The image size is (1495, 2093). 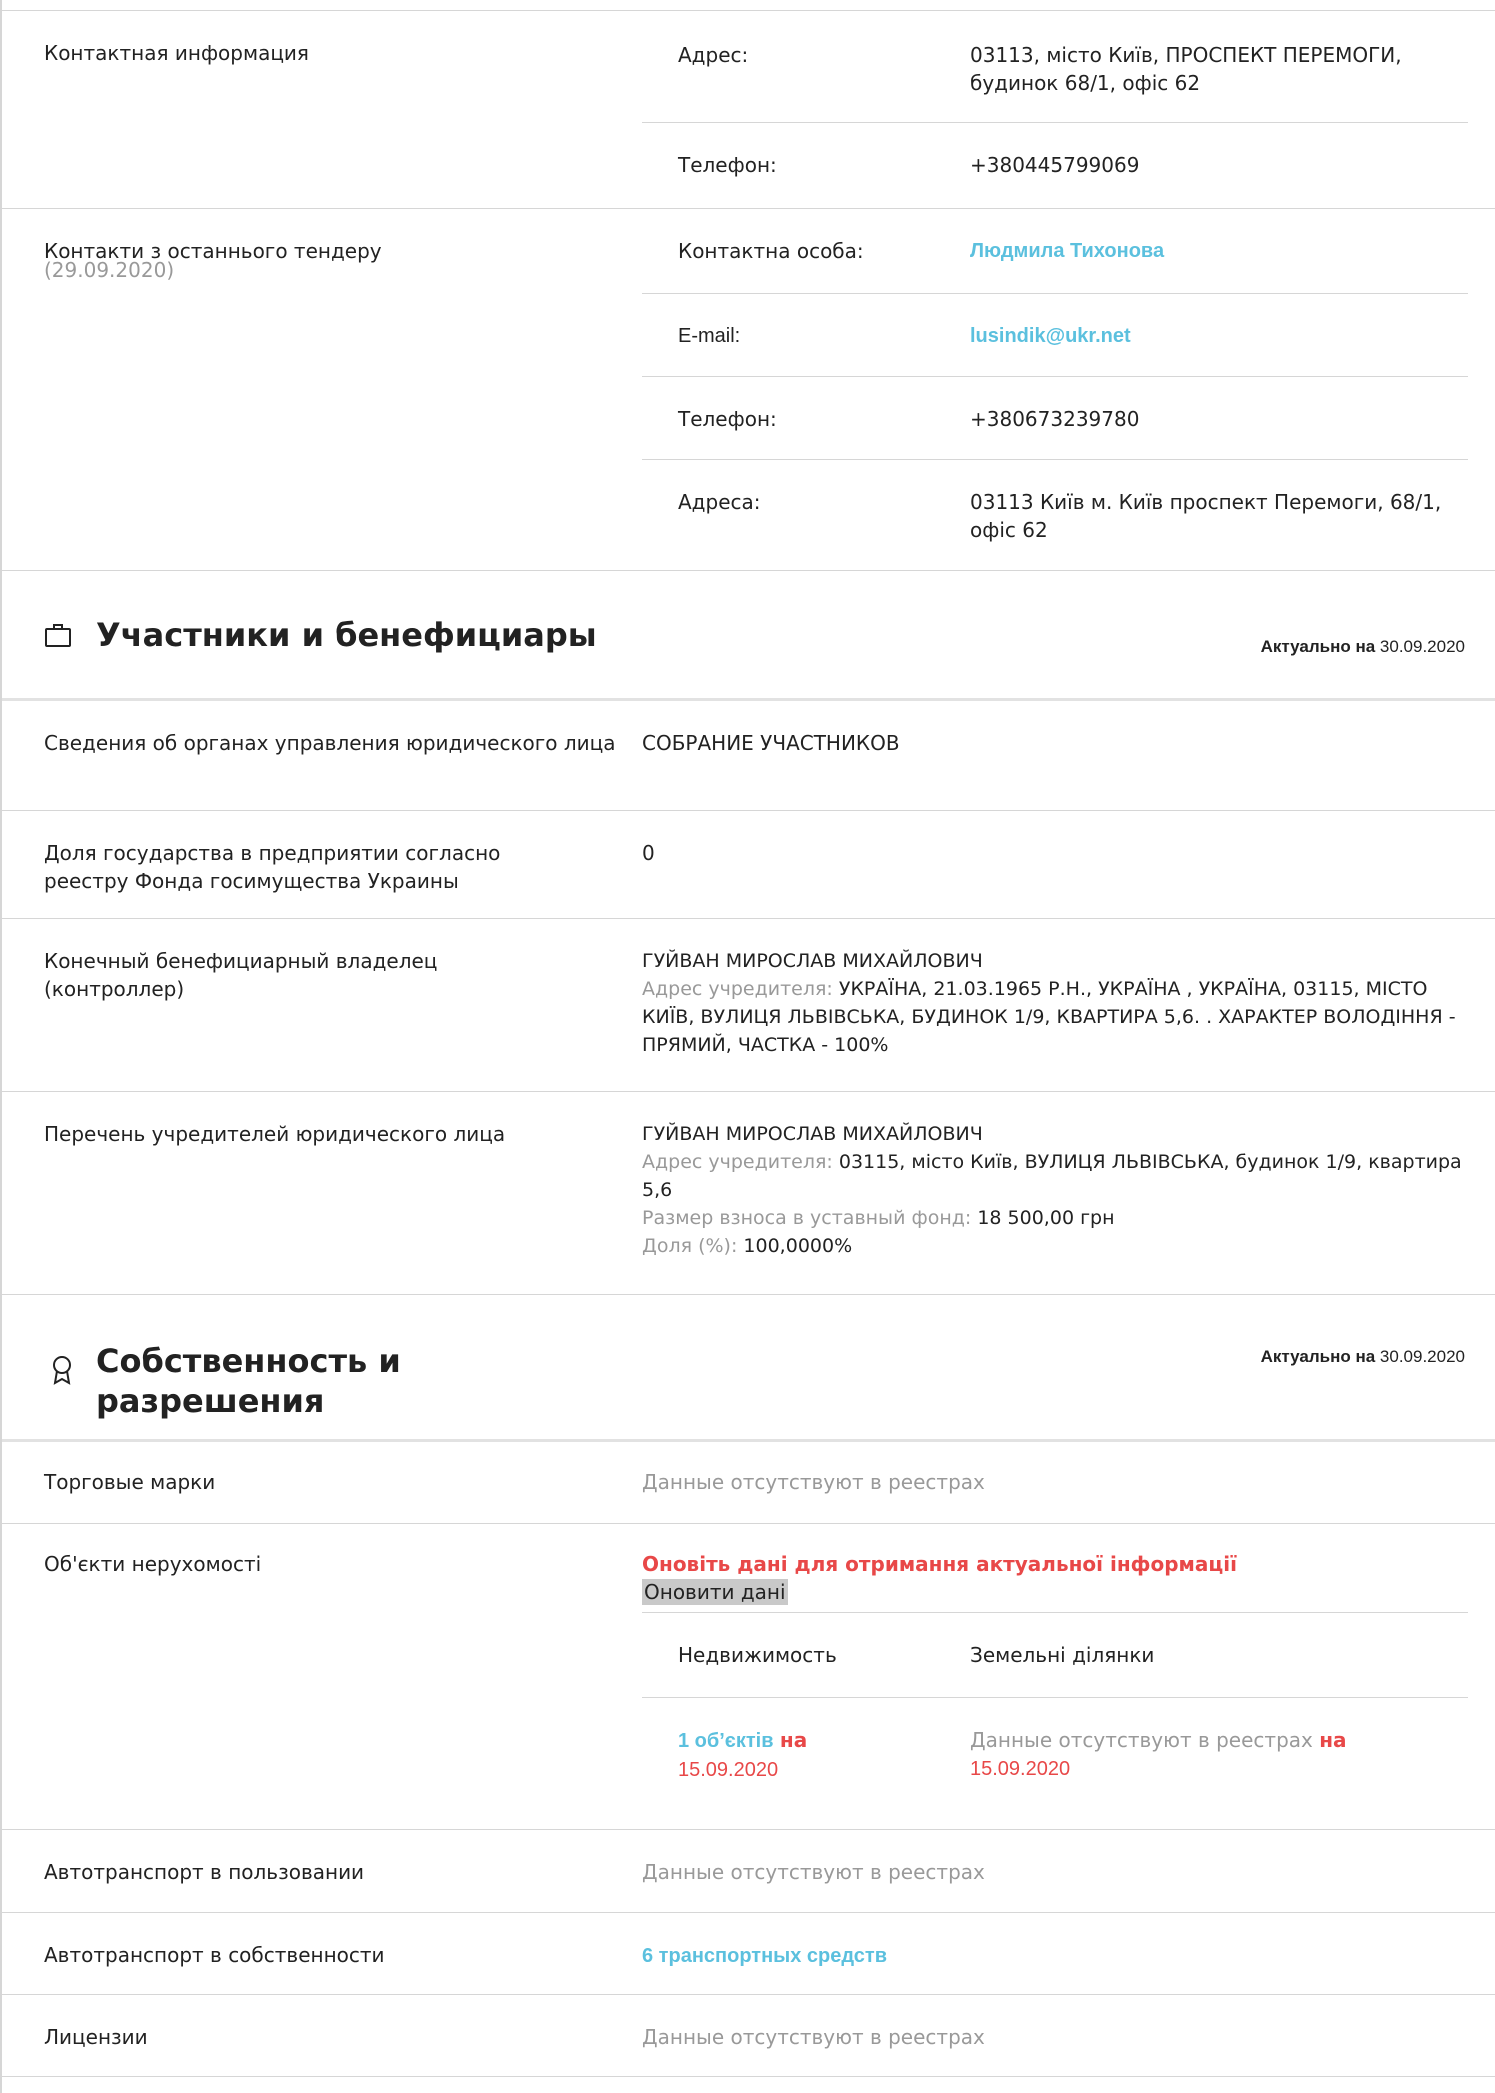 What do you see at coordinates (96, 2037) in the screenshot?
I see `licenses-label: Лицензии` at bounding box center [96, 2037].